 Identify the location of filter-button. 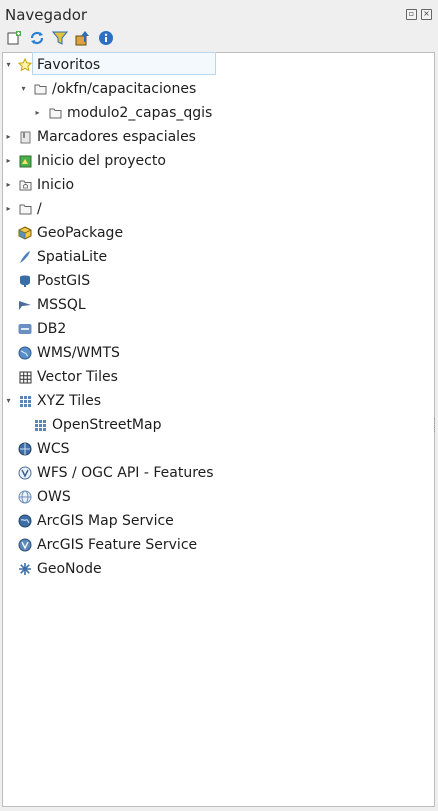
(60, 38).